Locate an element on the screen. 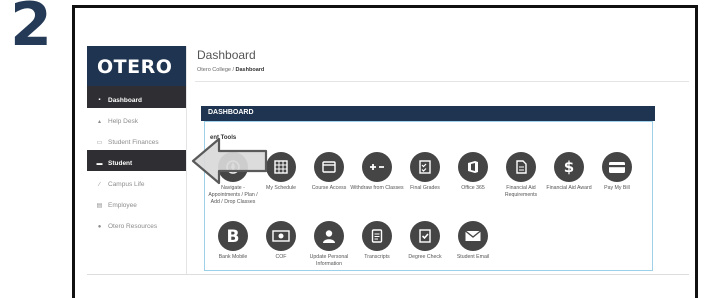  browser-window-icon is located at coordinates (329, 167).